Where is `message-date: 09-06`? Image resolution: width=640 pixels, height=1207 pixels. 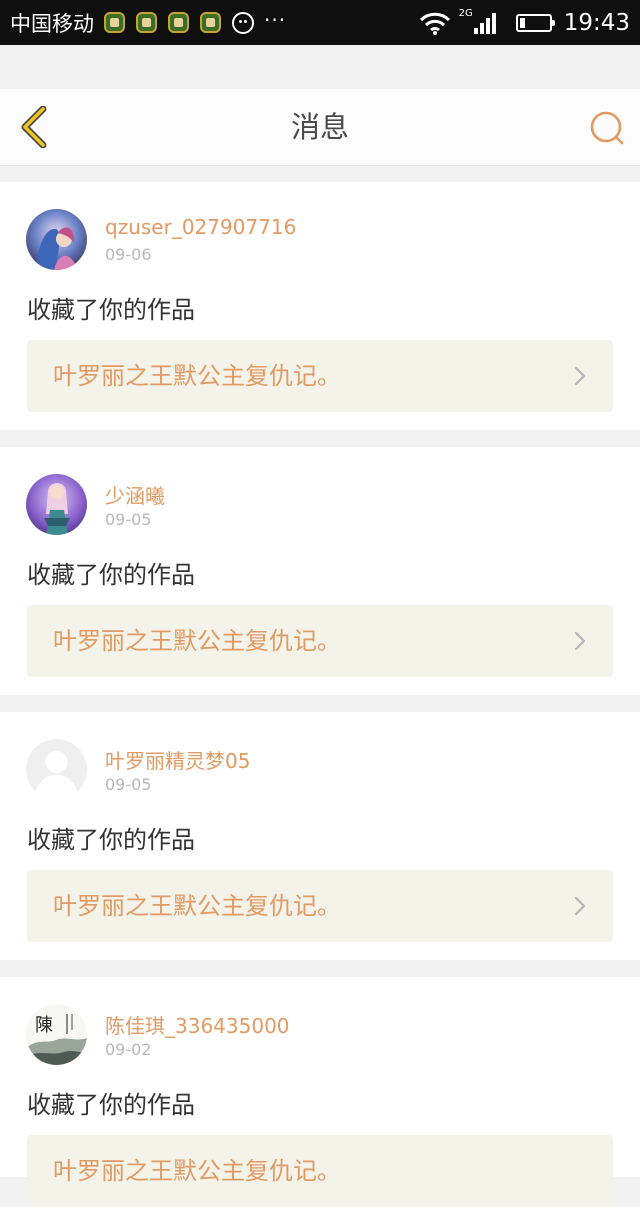
message-date: 09-06 is located at coordinates (128, 254).